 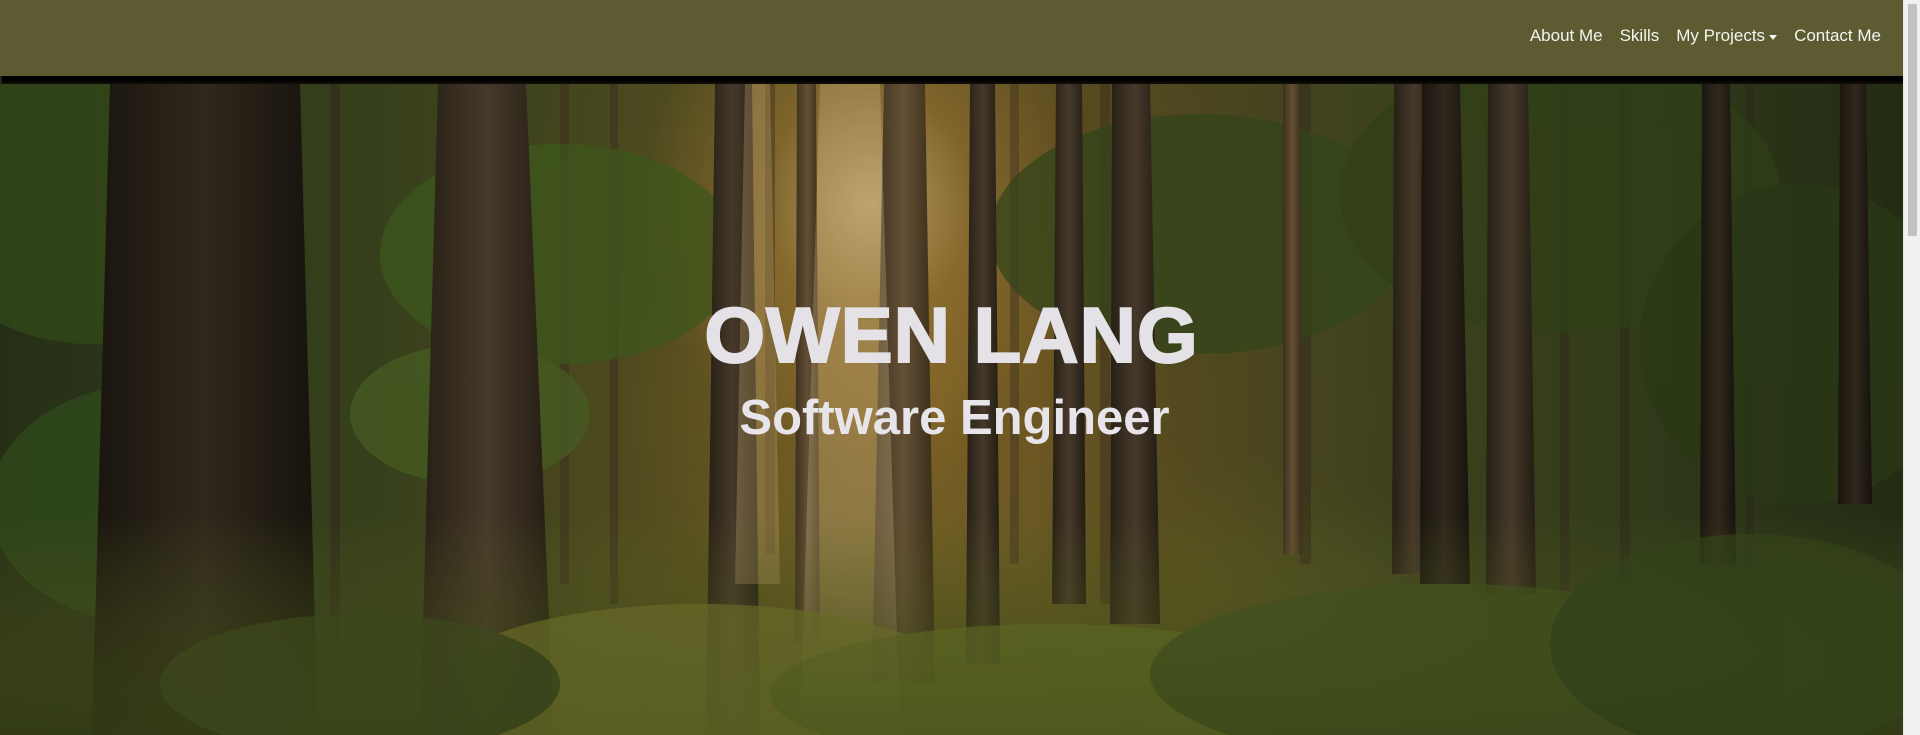 I want to click on navbar-shadow, so click(x=952, y=80).